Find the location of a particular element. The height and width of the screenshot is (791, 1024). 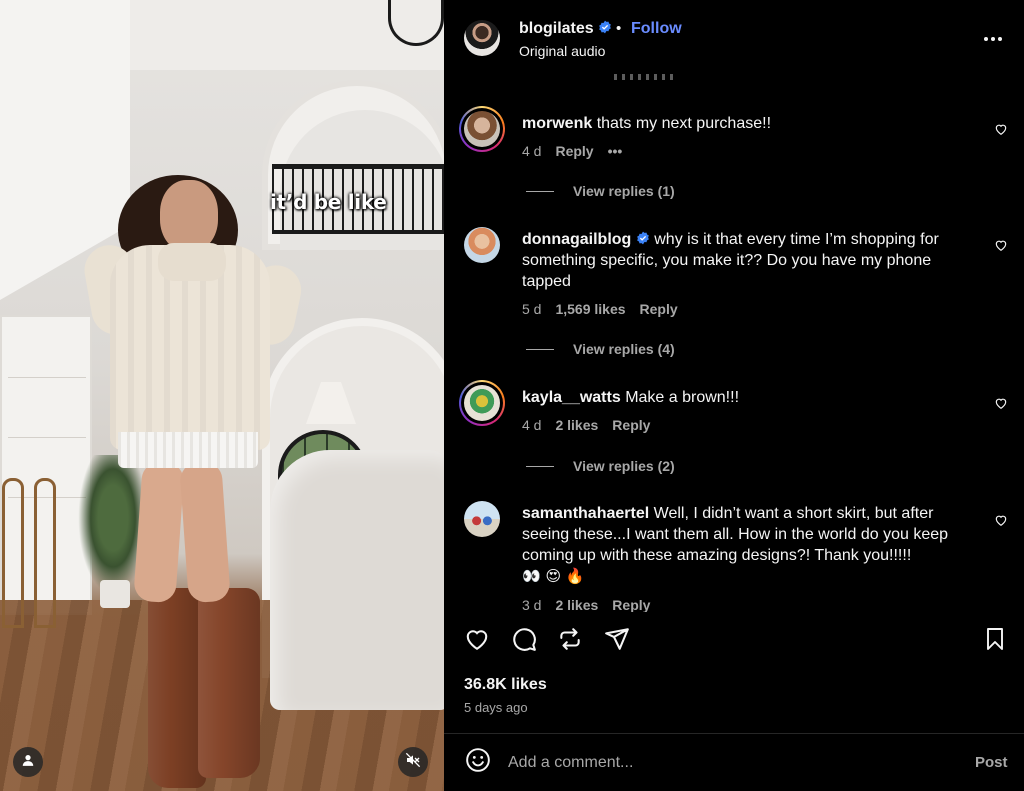

comment-meta: 4 d Reply ••• is located at coordinates (572, 151).